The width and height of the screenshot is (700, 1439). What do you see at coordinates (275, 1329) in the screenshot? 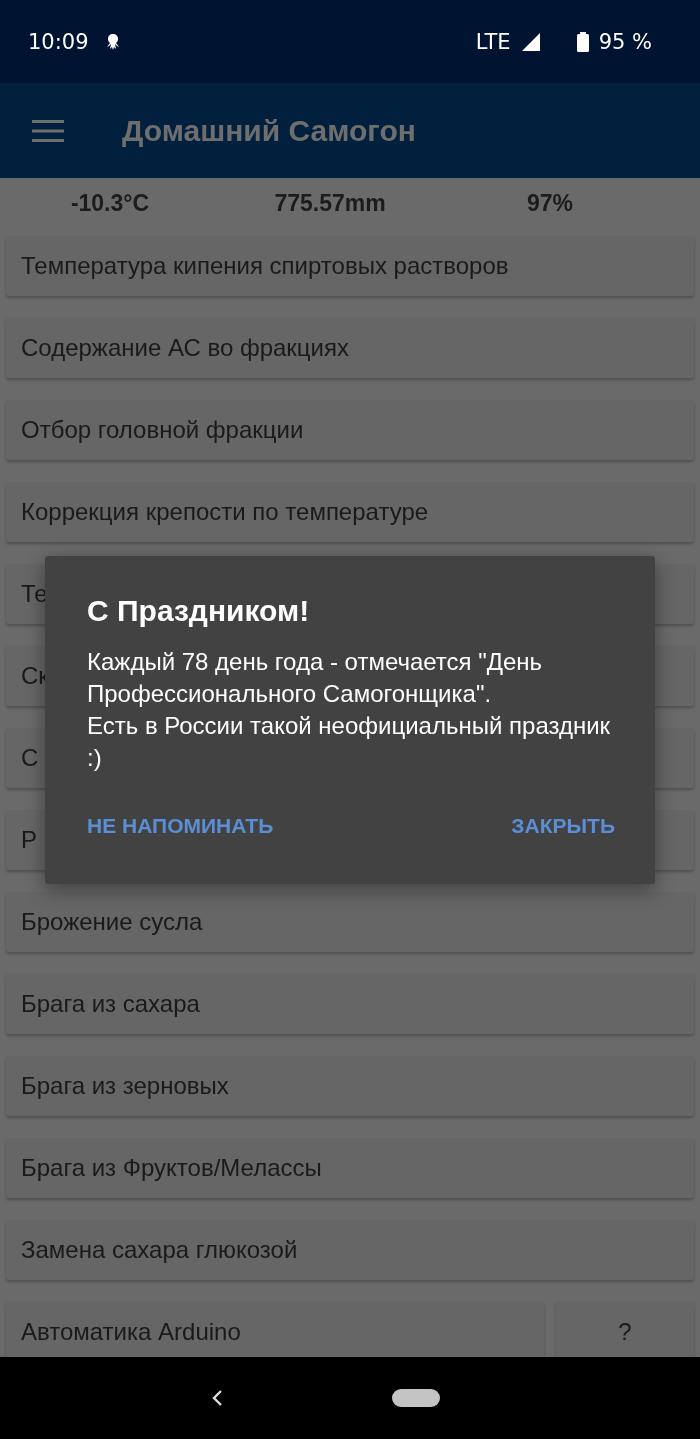
I see `menu-item-button: Автоматика Arduino` at bounding box center [275, 1329].